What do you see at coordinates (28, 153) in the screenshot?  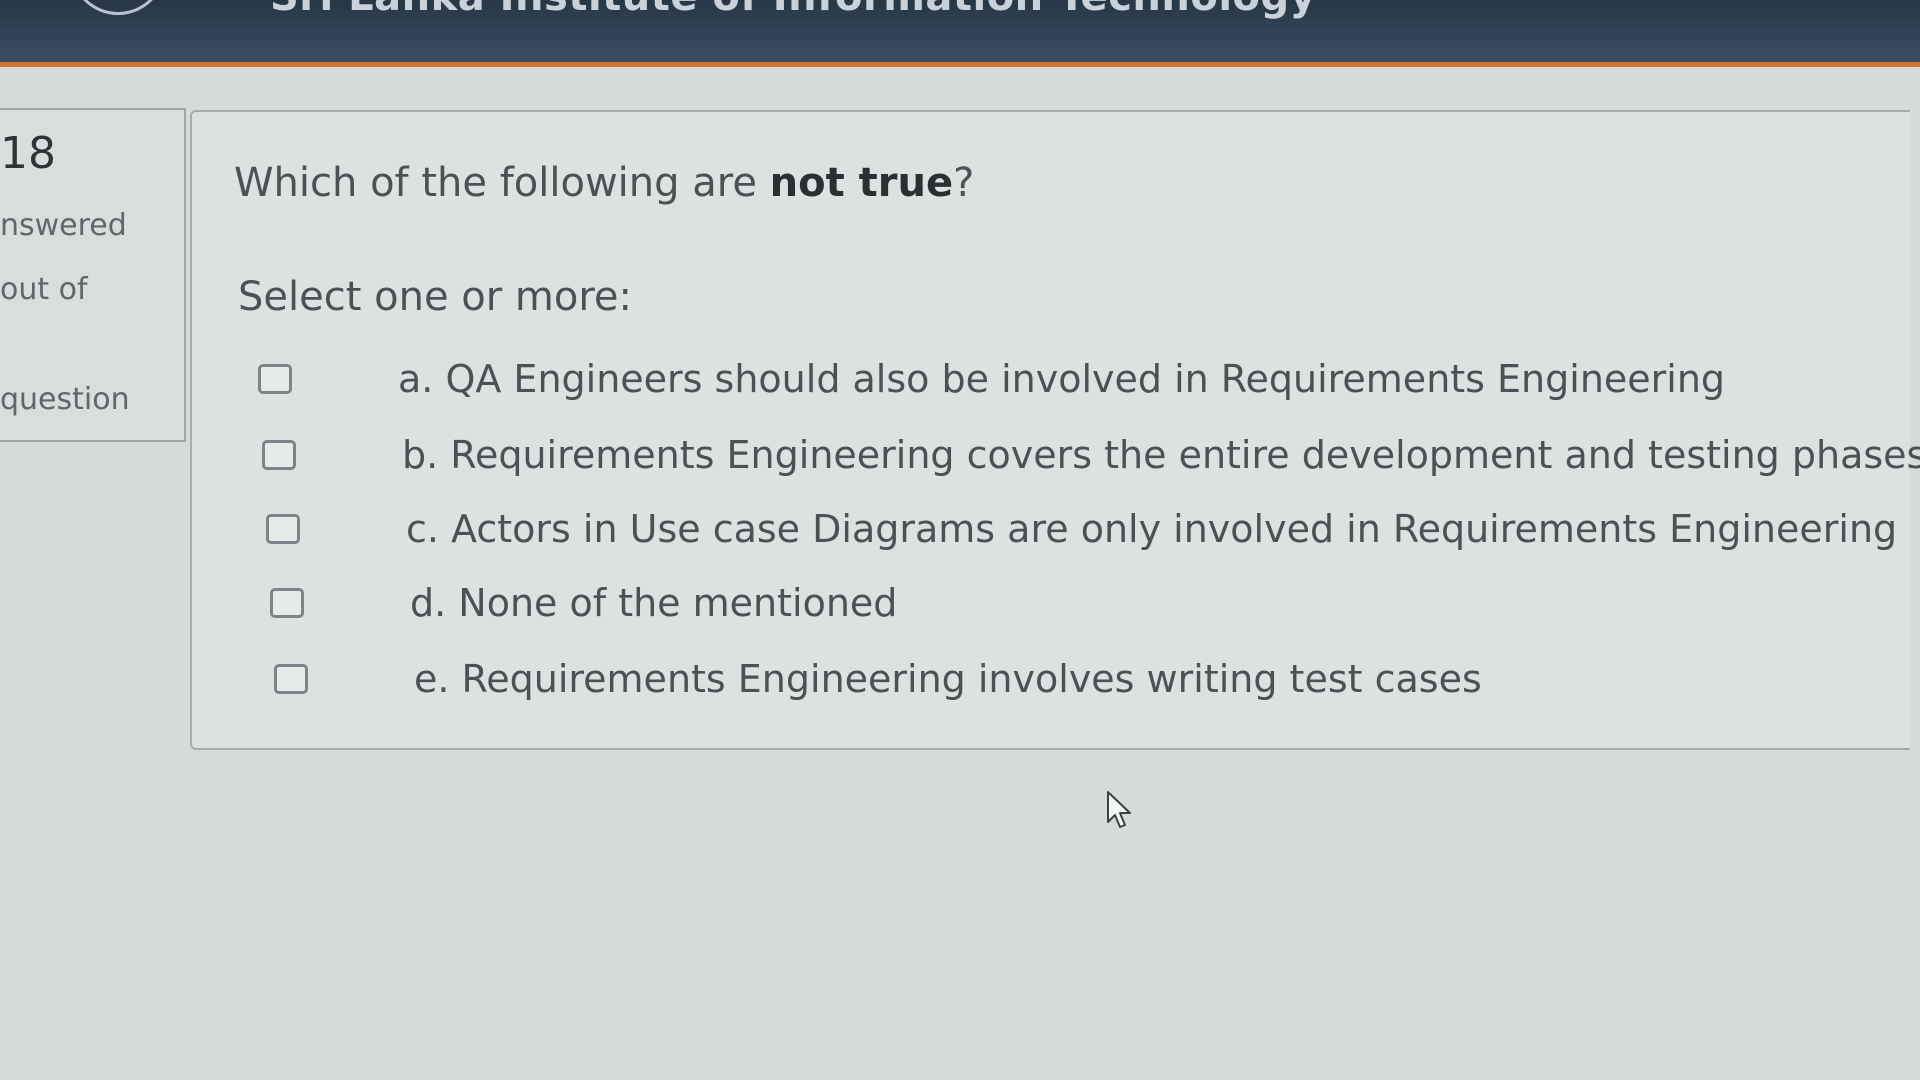 I see `question-number: 18` at bounding box center [28, 153].